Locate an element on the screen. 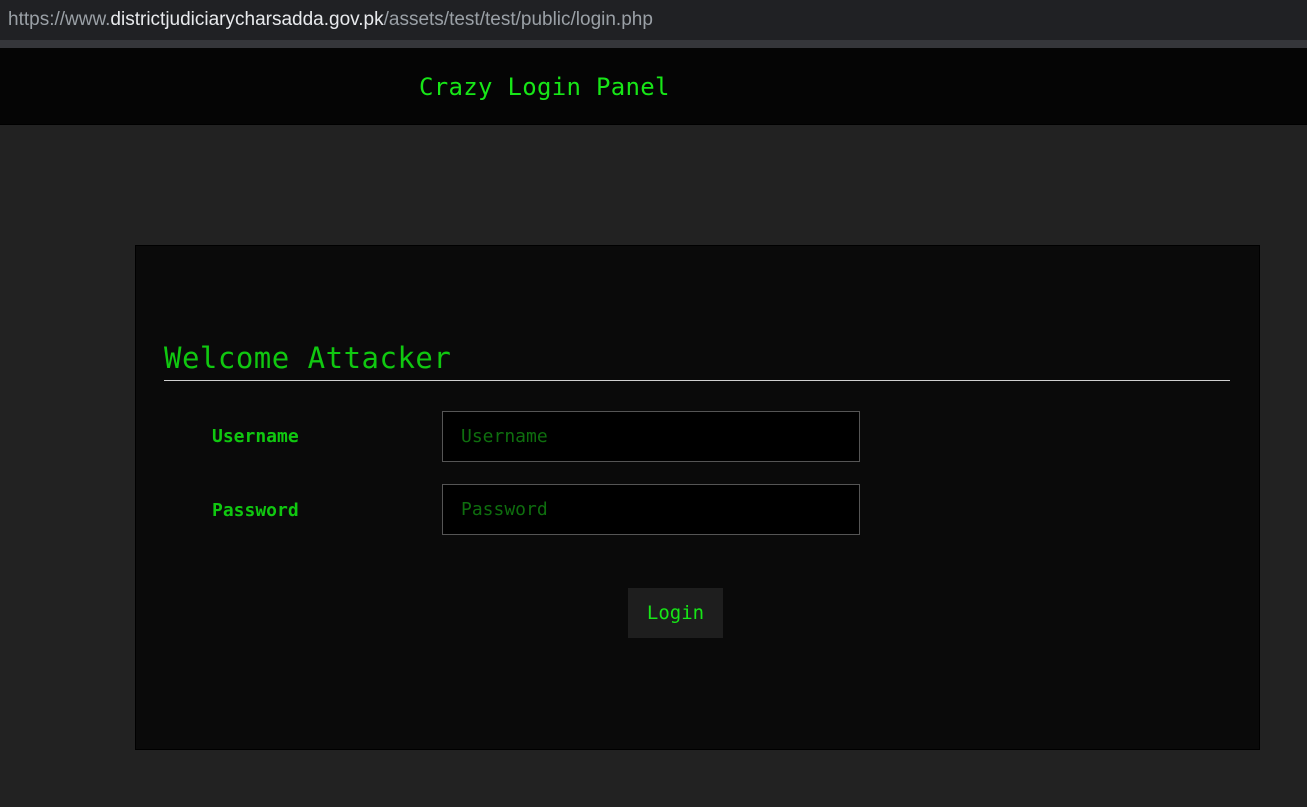 Image resolution: width=1307 pixels, height=807 pixels. password-input is located at coordinates (651, 509).